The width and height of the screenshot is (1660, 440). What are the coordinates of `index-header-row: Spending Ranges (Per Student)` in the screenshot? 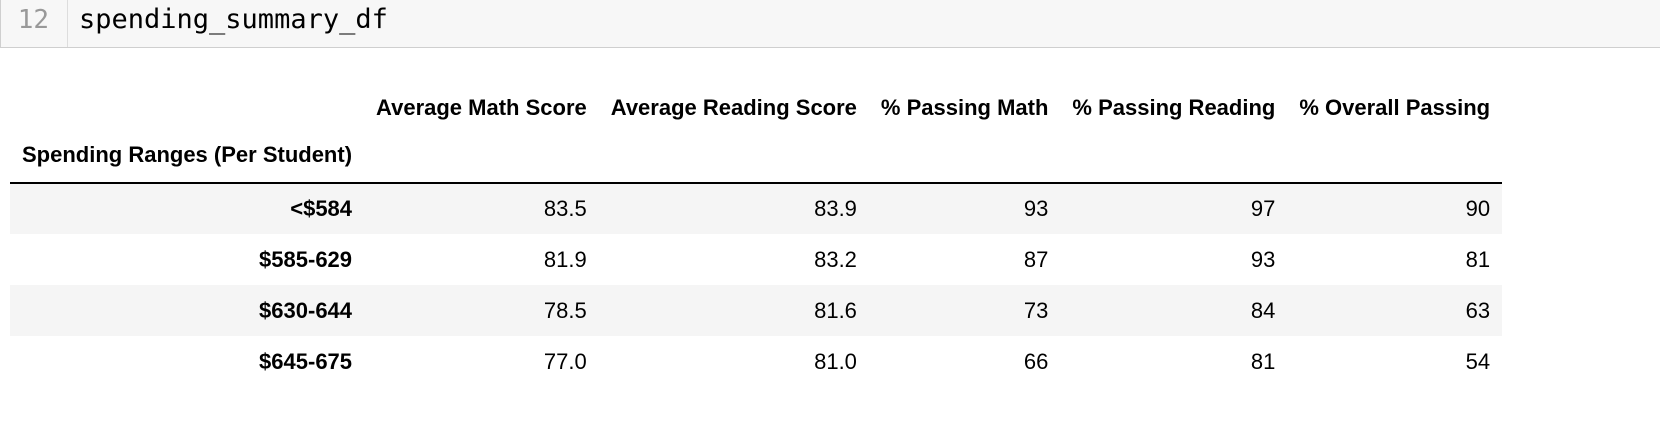 It's located at (756, 156).